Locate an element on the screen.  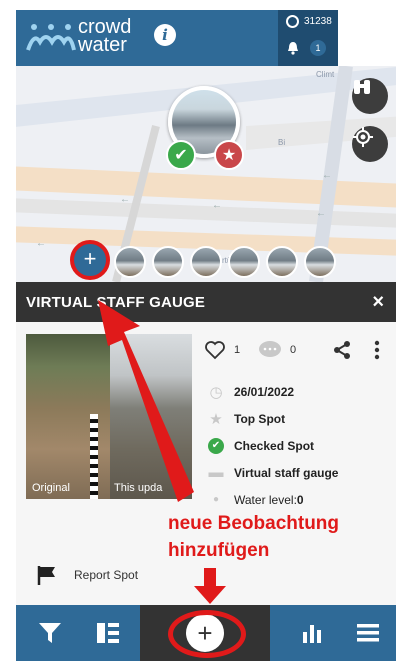
meta-category: ▬ Virtual staff gauge is located at coordinates (273, 472).